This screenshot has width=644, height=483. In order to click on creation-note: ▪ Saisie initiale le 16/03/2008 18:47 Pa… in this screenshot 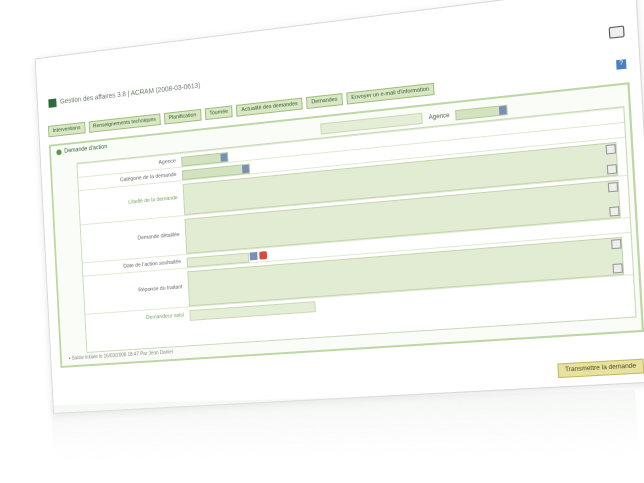, I will do `click(121, 355)`.